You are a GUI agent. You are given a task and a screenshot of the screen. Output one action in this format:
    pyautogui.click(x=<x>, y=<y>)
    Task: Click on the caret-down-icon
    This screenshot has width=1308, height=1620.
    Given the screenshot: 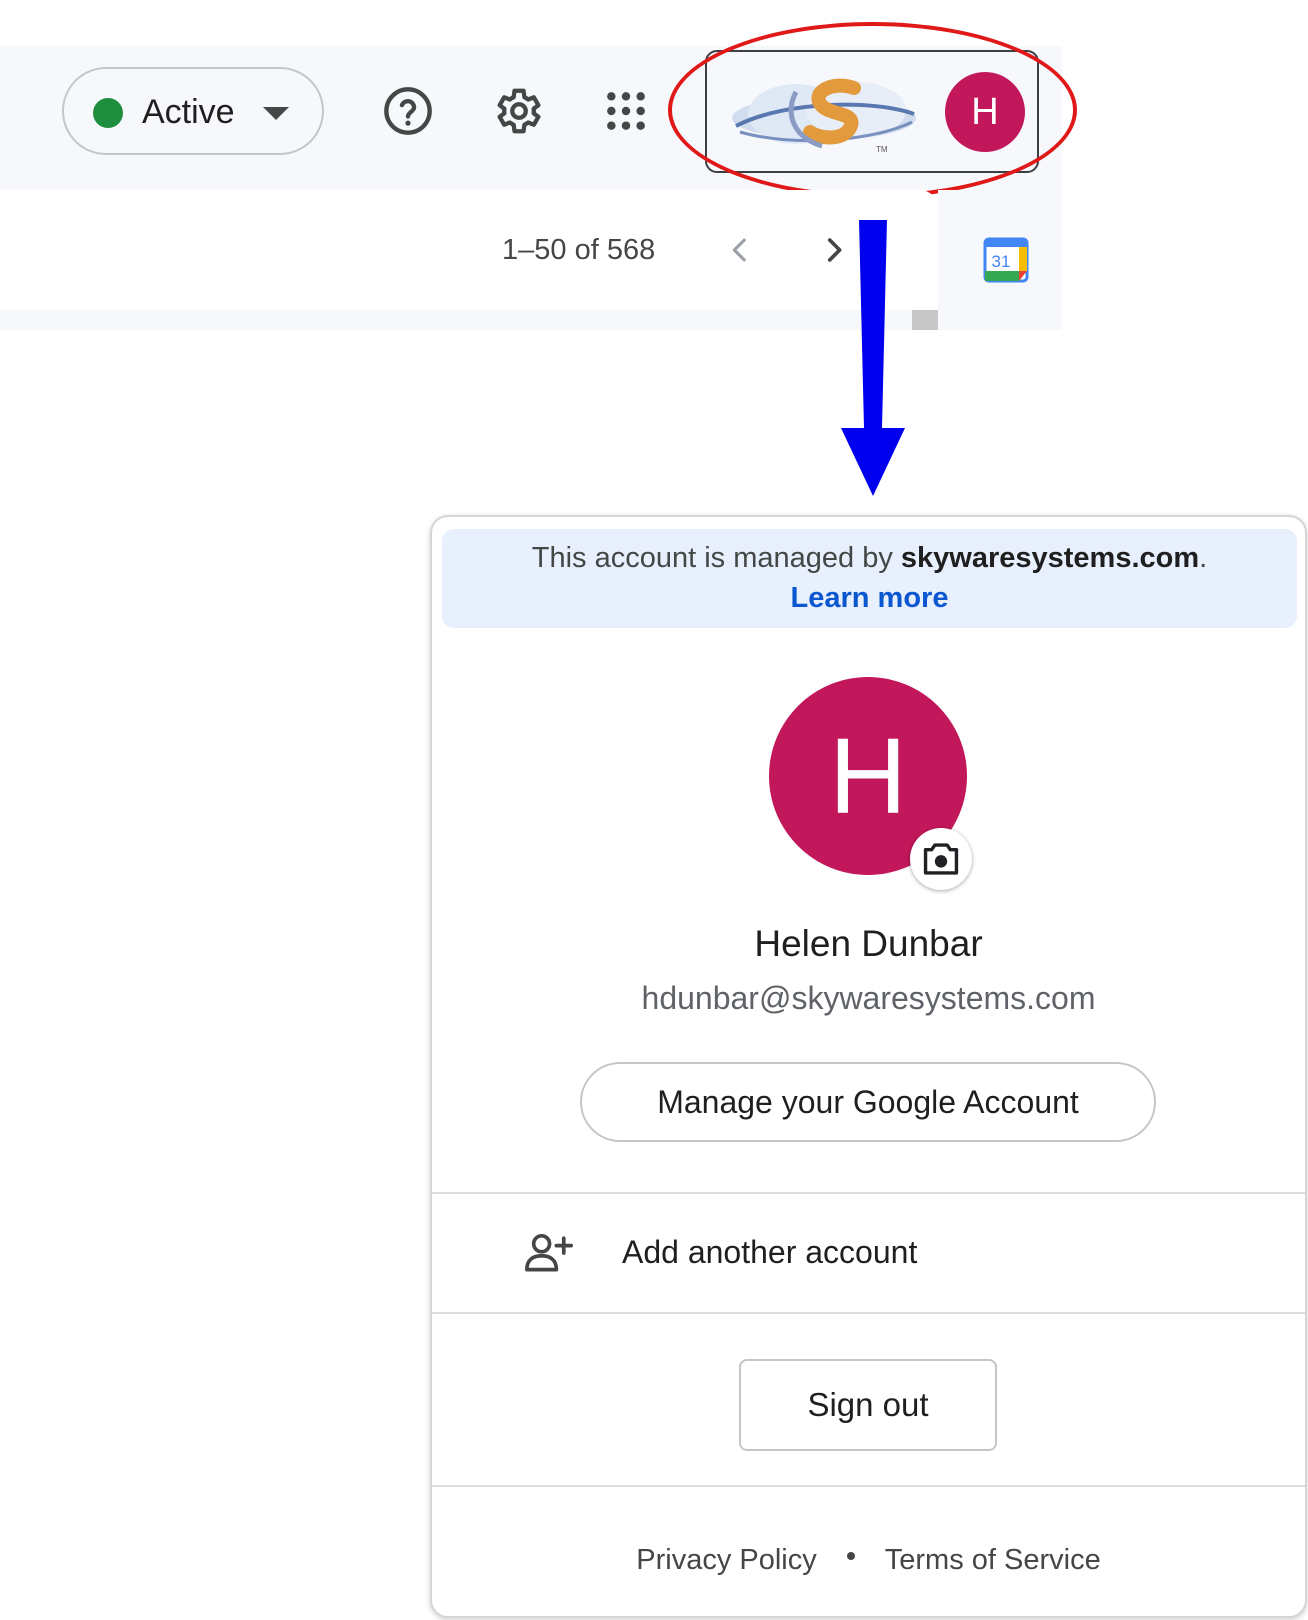 What is the action you would take?
    pyautogui.click(x=276, y=113)
    